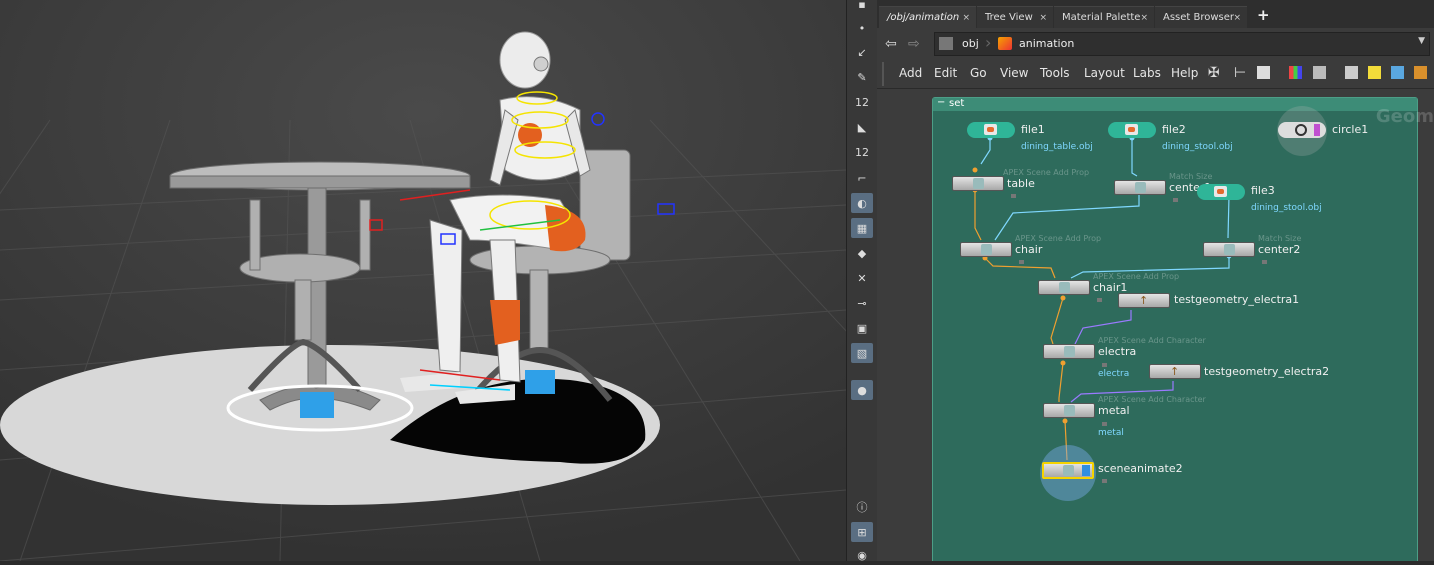 This screenshot has height=565, width=1434. Describe the element at coordinates (862, 278) in the screenshot. I see `bones-icon: ✕` at that location.